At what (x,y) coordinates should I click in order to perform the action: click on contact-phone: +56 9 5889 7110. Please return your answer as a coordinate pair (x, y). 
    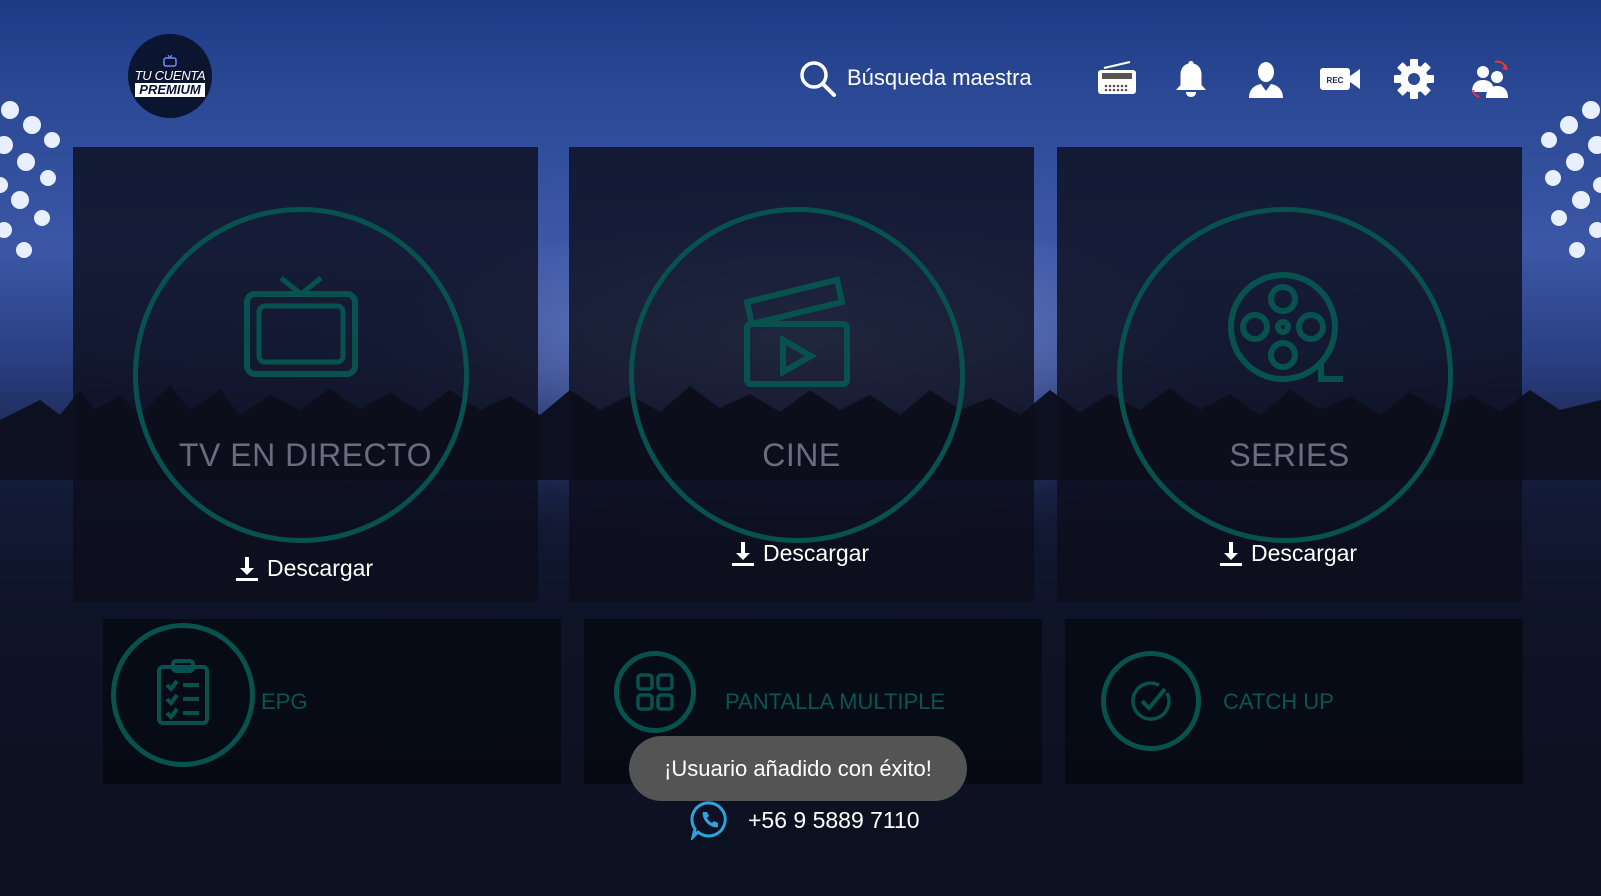
    Looking at the image, I should click on (805, 820).